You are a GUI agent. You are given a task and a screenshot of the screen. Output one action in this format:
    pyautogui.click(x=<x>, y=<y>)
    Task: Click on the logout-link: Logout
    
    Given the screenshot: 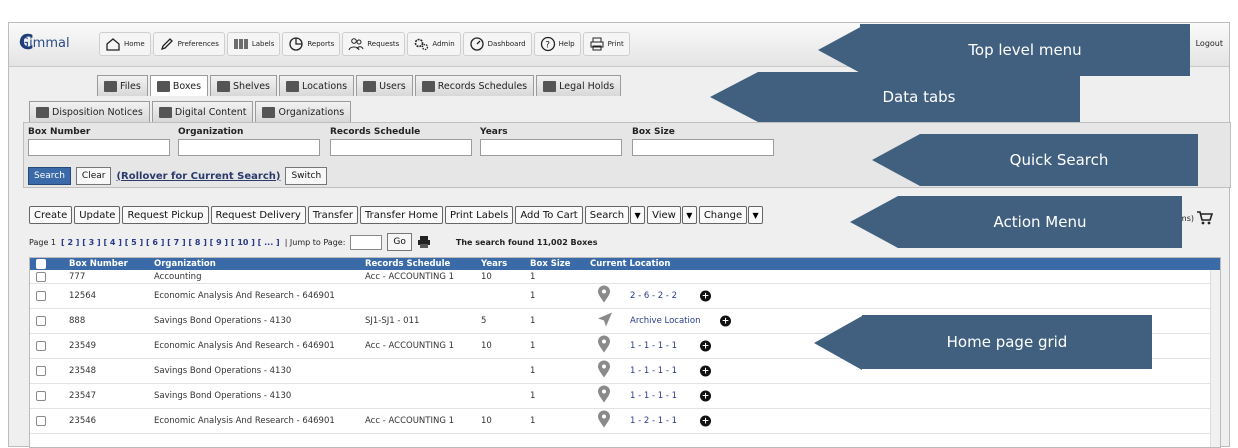 What is the action you would take?
    pyautogui.click(x=1209, y=43)
    